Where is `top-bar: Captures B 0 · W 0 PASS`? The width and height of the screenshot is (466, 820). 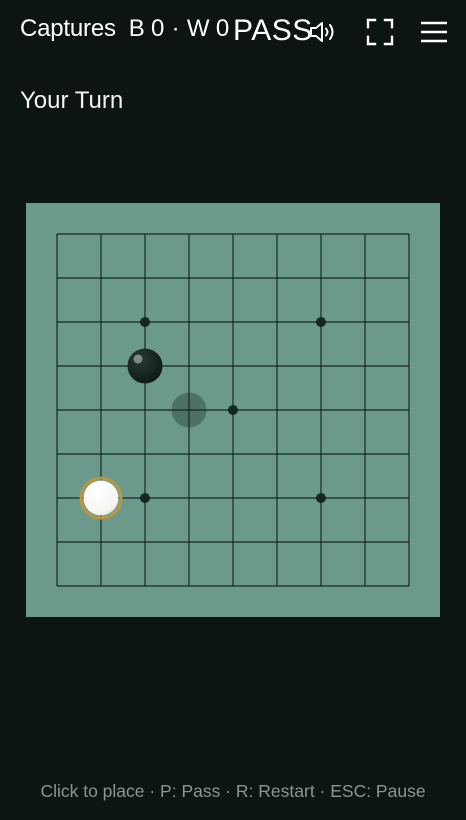
top-bar: Captures B 0 · W 0 PASS is located at coordinates (233, 31).